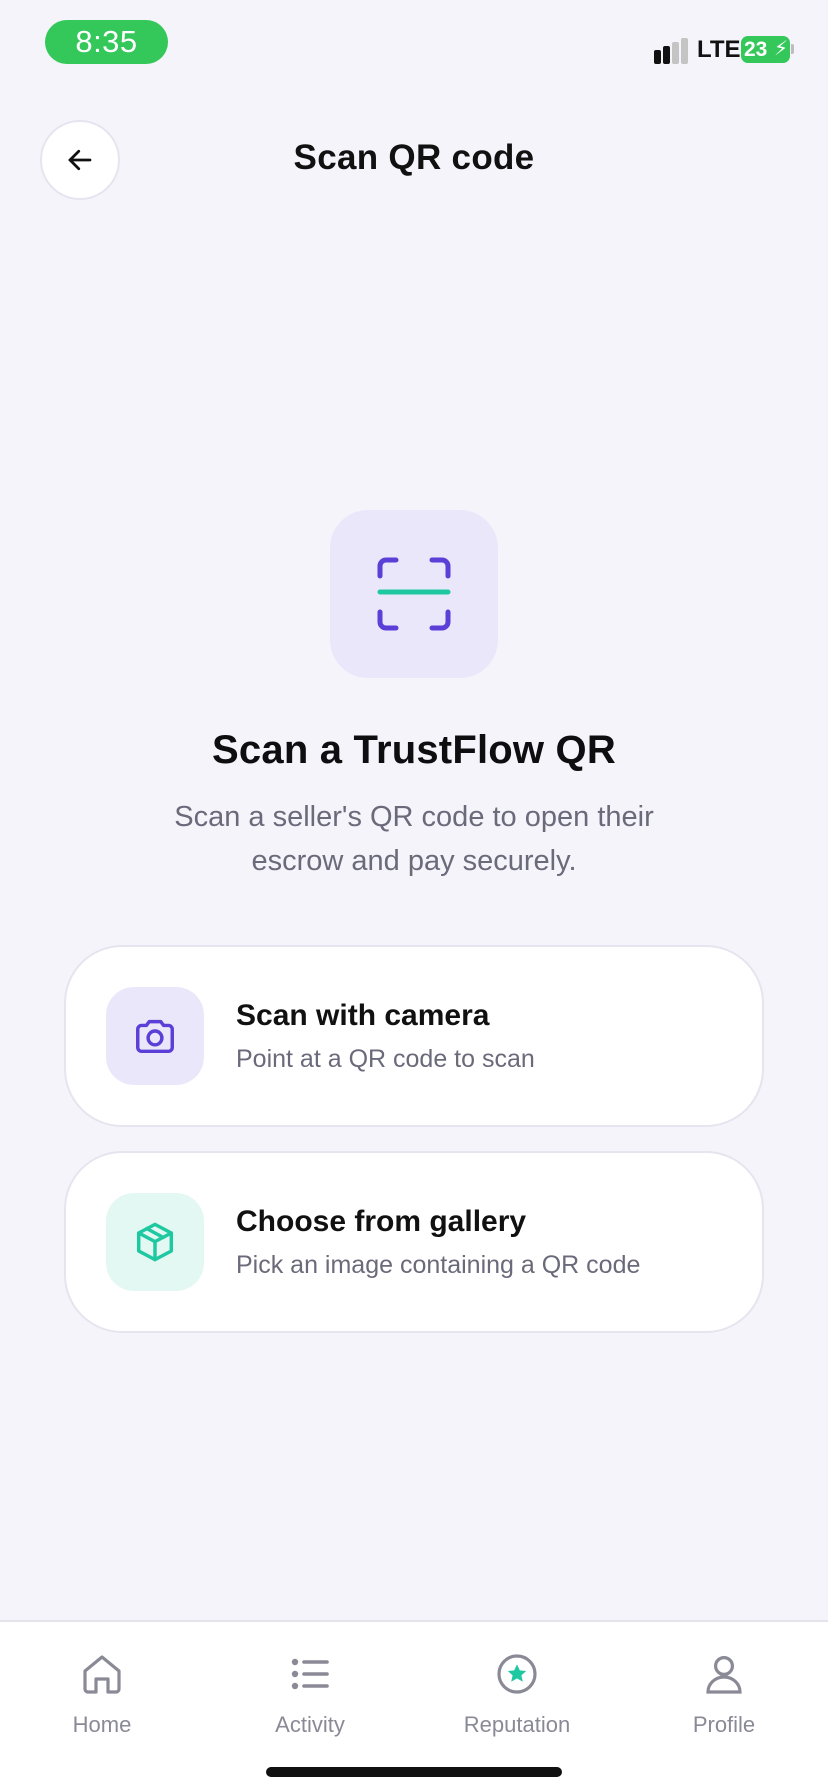 The width and height of the screenshot is (828, 1792). I want to click on scan-frame-icon, so click(414, 594).